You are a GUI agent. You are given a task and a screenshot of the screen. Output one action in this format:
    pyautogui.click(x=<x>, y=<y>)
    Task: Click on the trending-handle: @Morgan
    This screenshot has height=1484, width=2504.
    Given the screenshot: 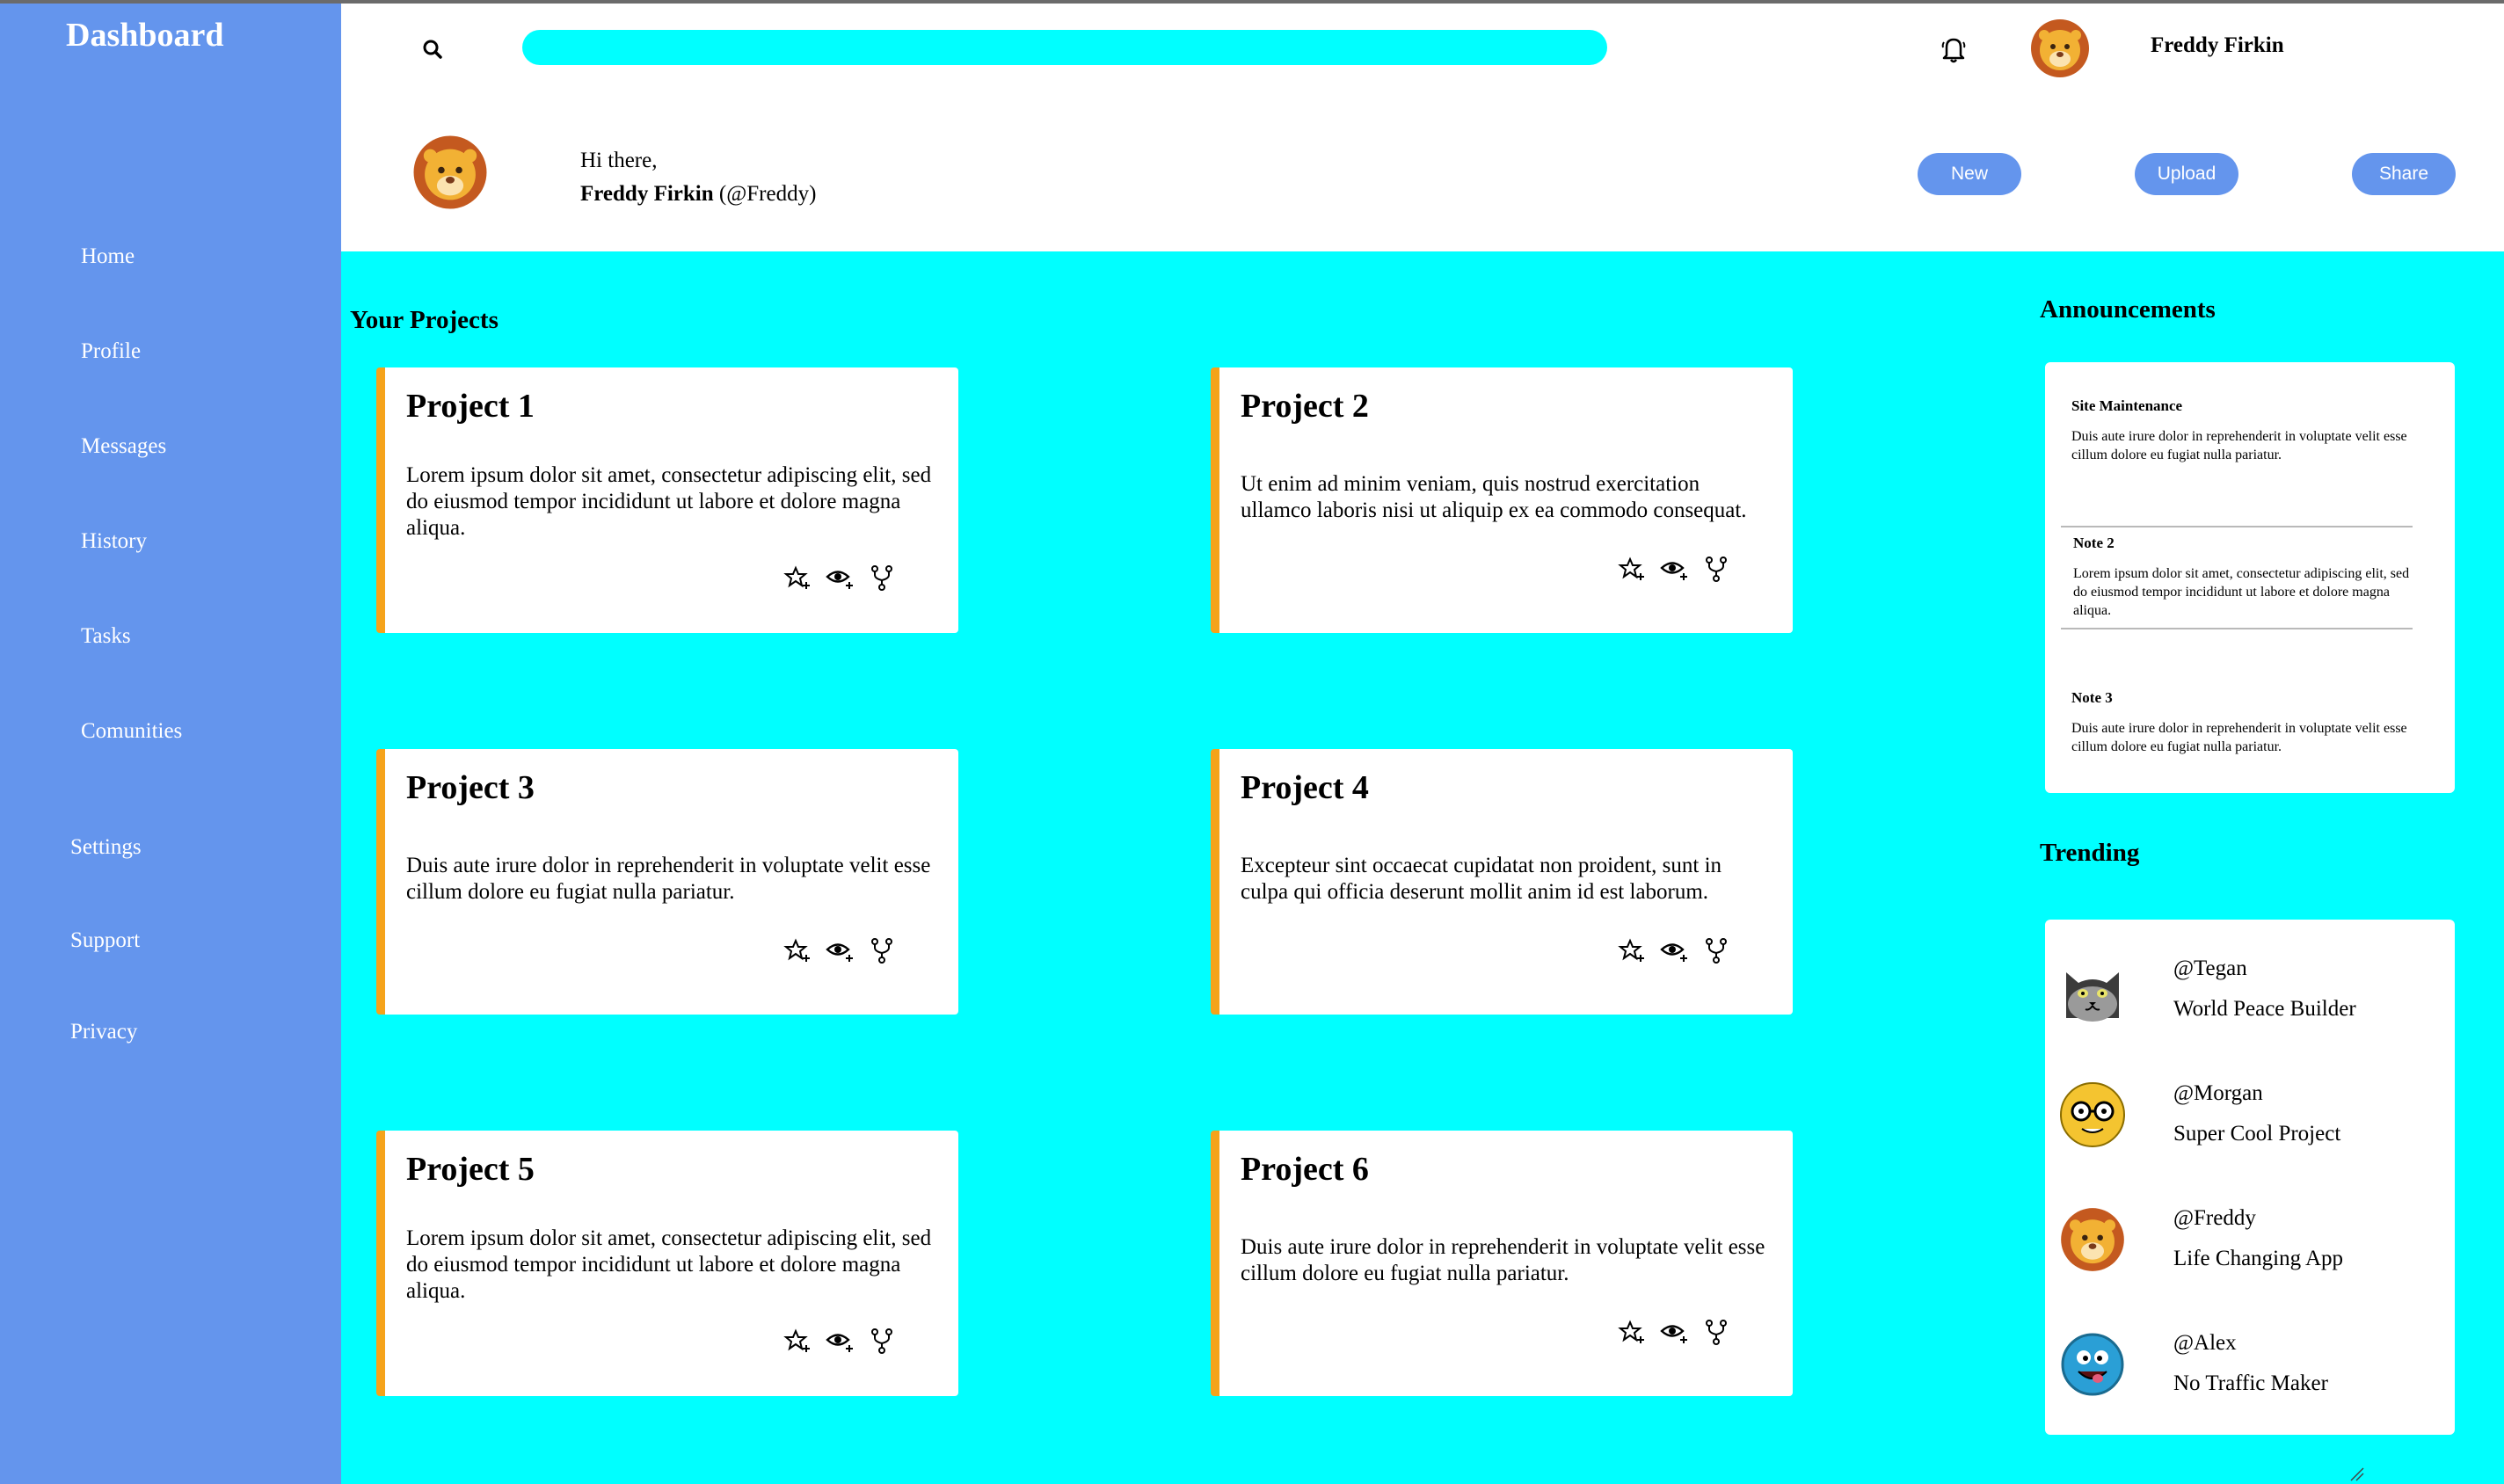 What is the action you would take?
    pyautogui.click(x=2218, y=1093)
    